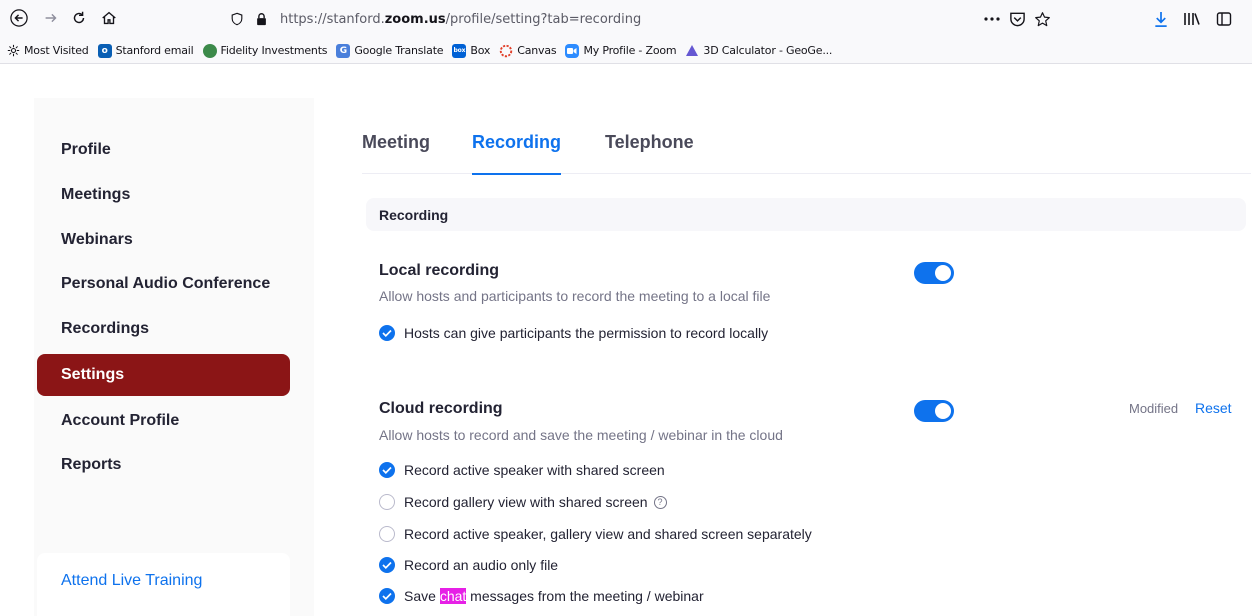  I want to click on home-button, so click(109, 18).